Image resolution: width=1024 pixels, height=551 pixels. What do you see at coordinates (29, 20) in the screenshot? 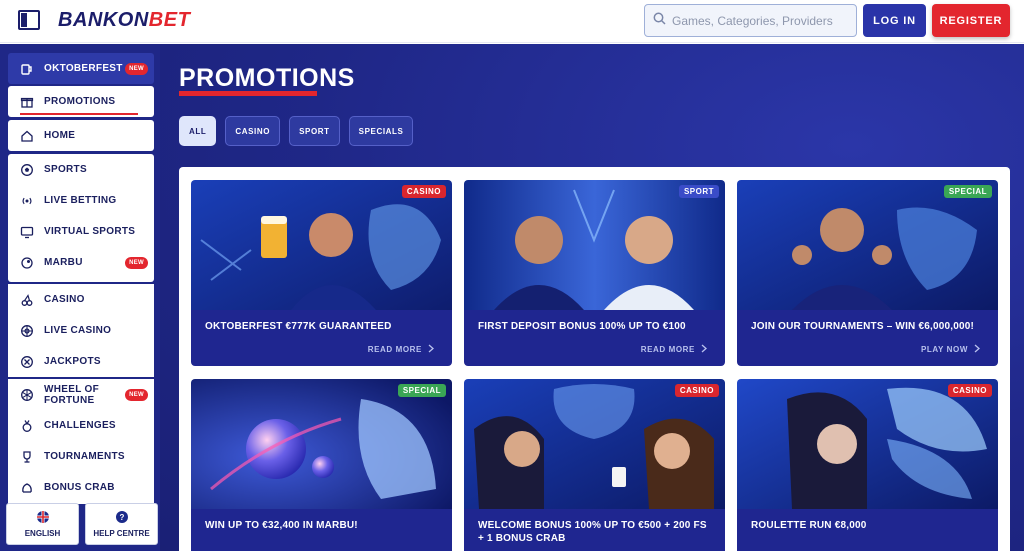
I see `sidebar-toggle-icon` at bounding box center [29, 20].